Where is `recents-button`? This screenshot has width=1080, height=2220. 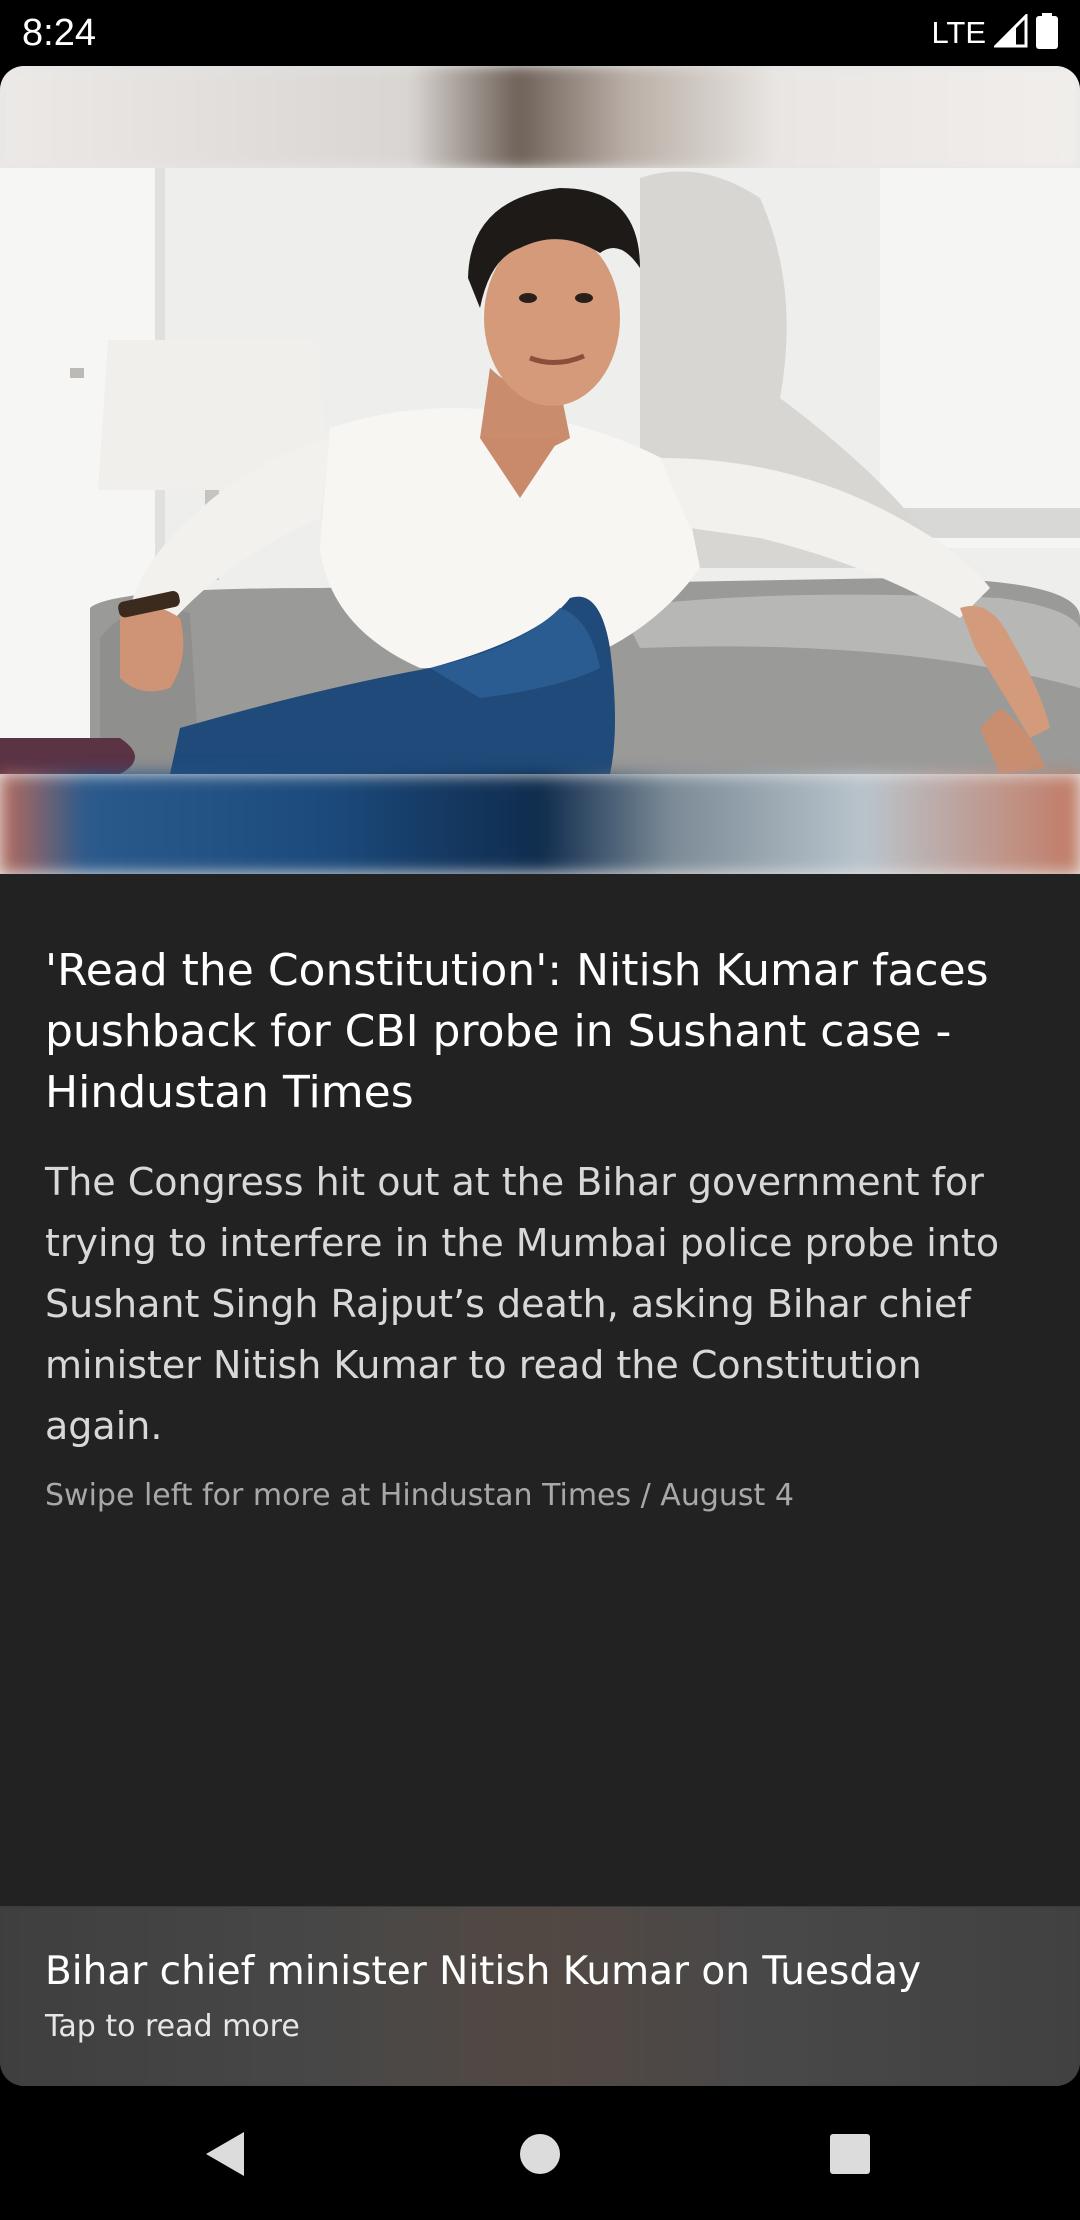
recents-button is located at coordinates (850, 2156).